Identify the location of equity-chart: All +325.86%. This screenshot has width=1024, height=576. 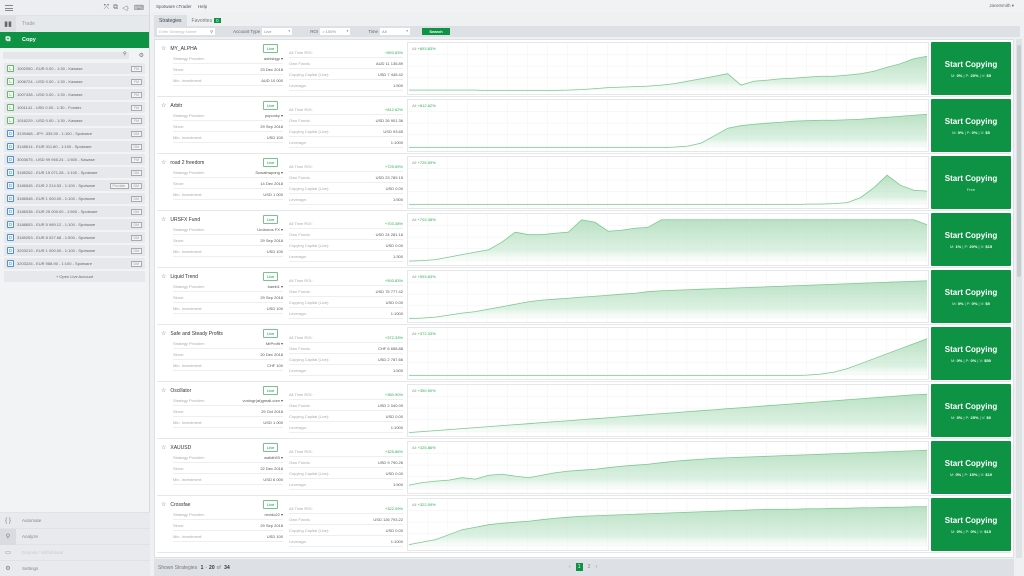
(668, 467).